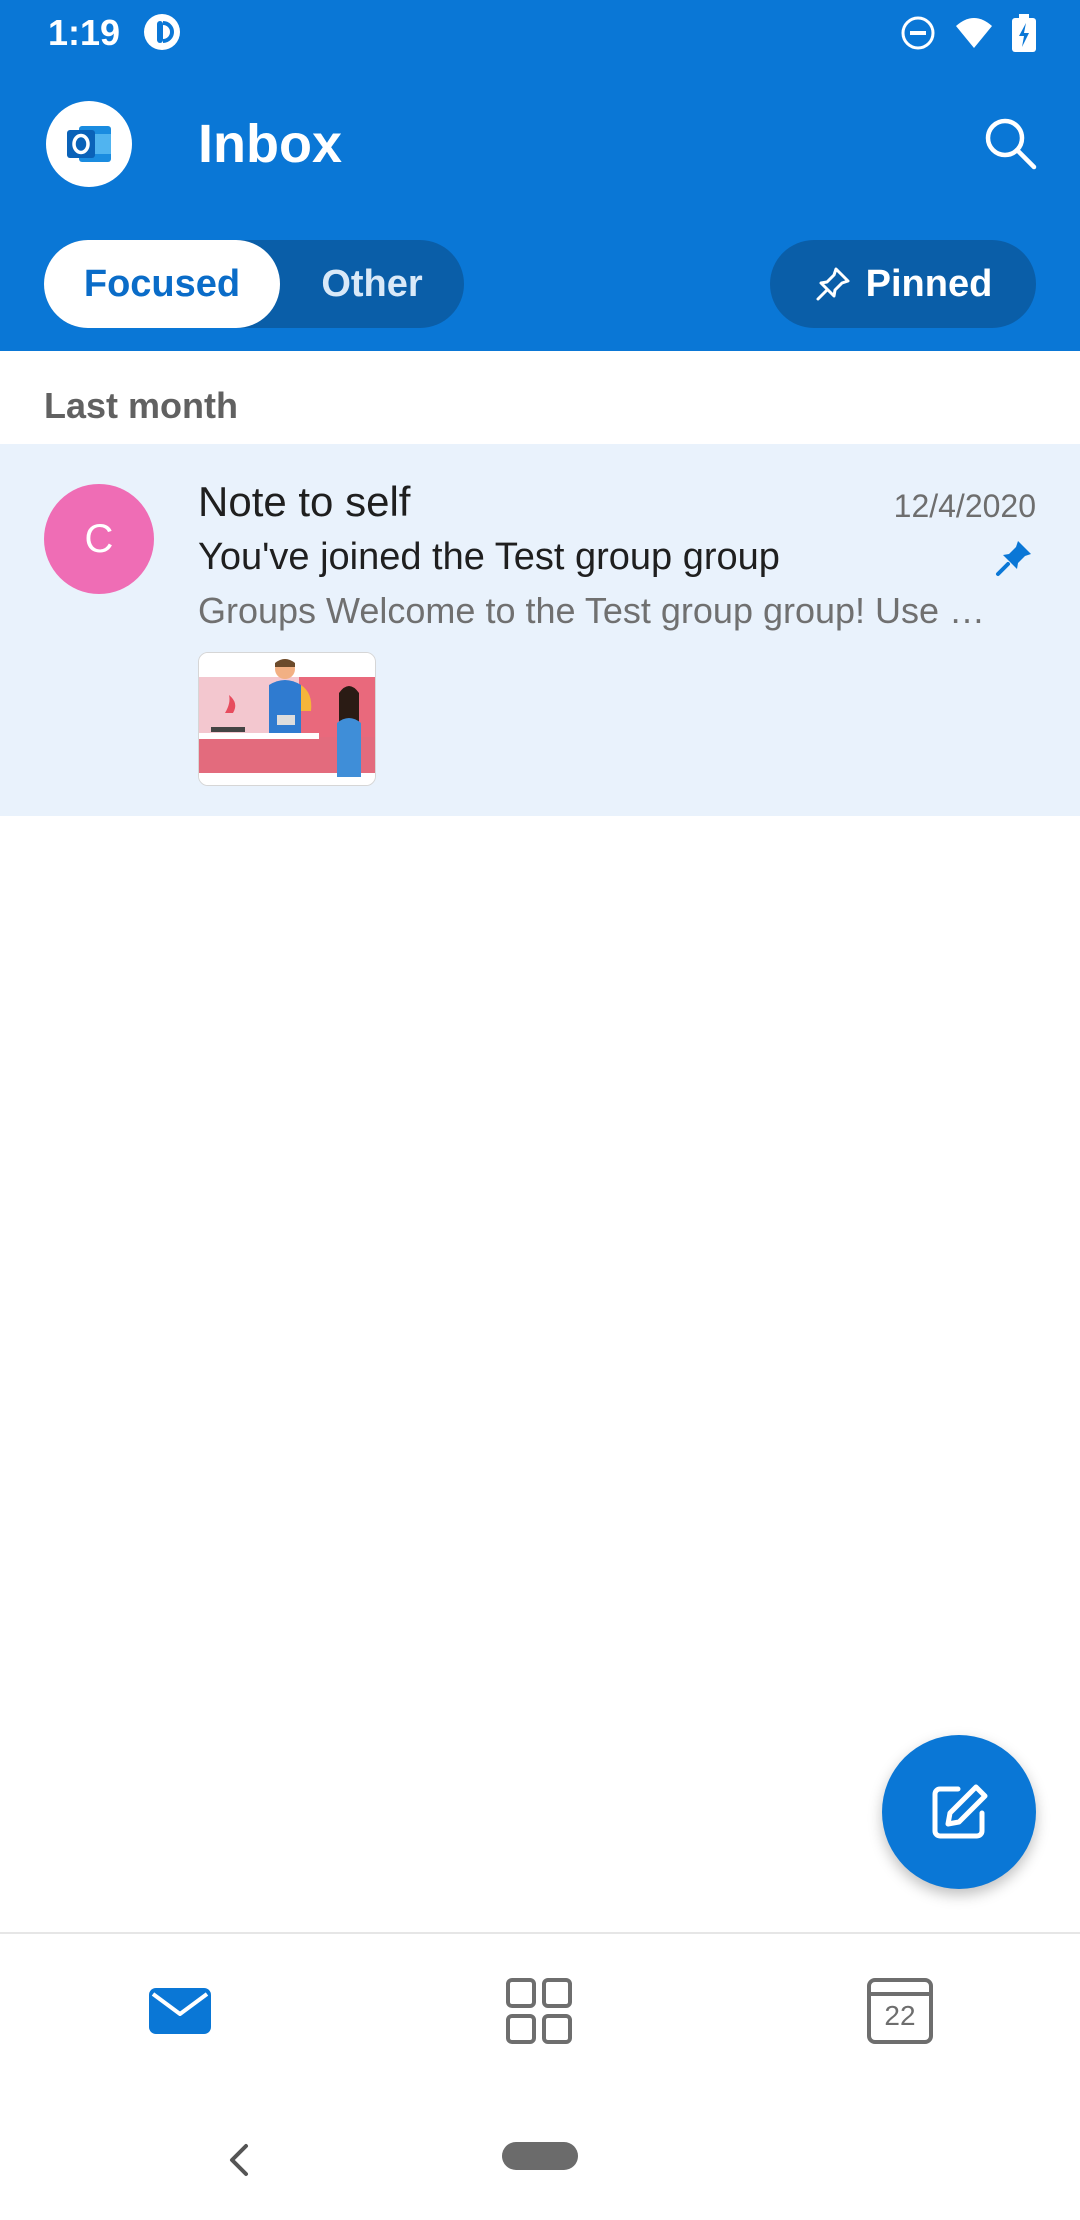  I want to click on section-header-last-month: Last month, so click(141, 405).